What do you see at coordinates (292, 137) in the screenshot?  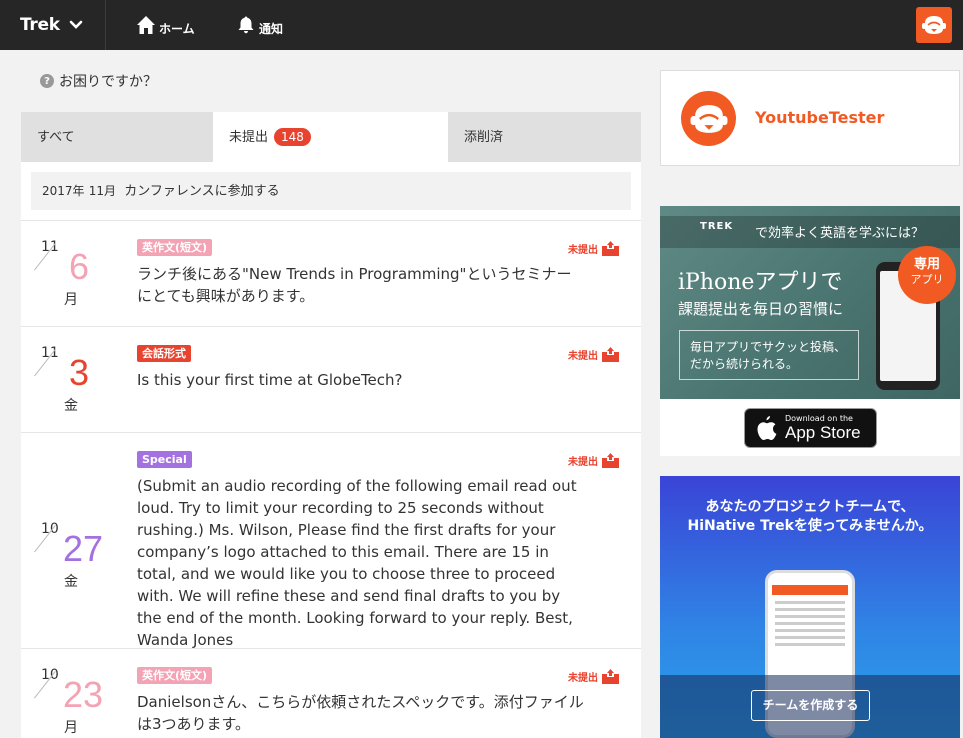 I see `pending-count-badge: 148` at bounding box center [292, 137].